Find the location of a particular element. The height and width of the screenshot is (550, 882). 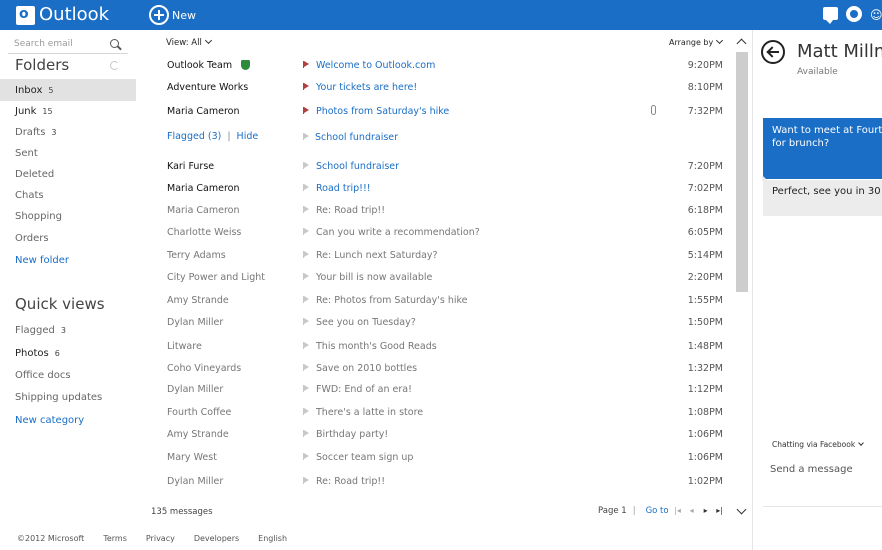

message-row: Maria Cameron Road trip!!! 7:02PM is located at coordinates (446, 189).